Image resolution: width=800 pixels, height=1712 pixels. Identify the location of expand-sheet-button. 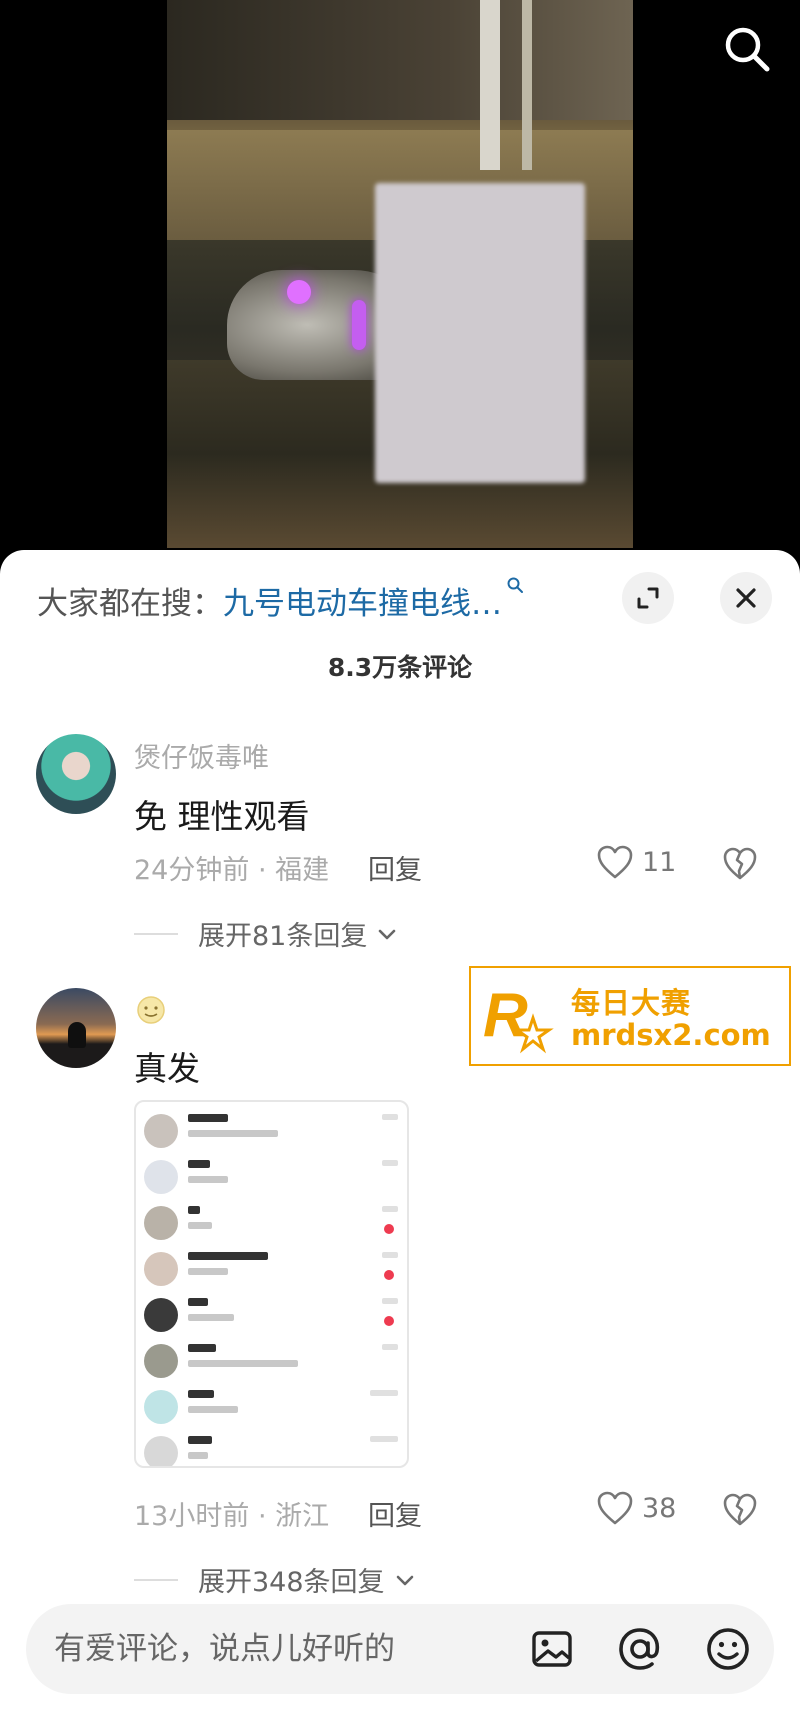
(648, 598).